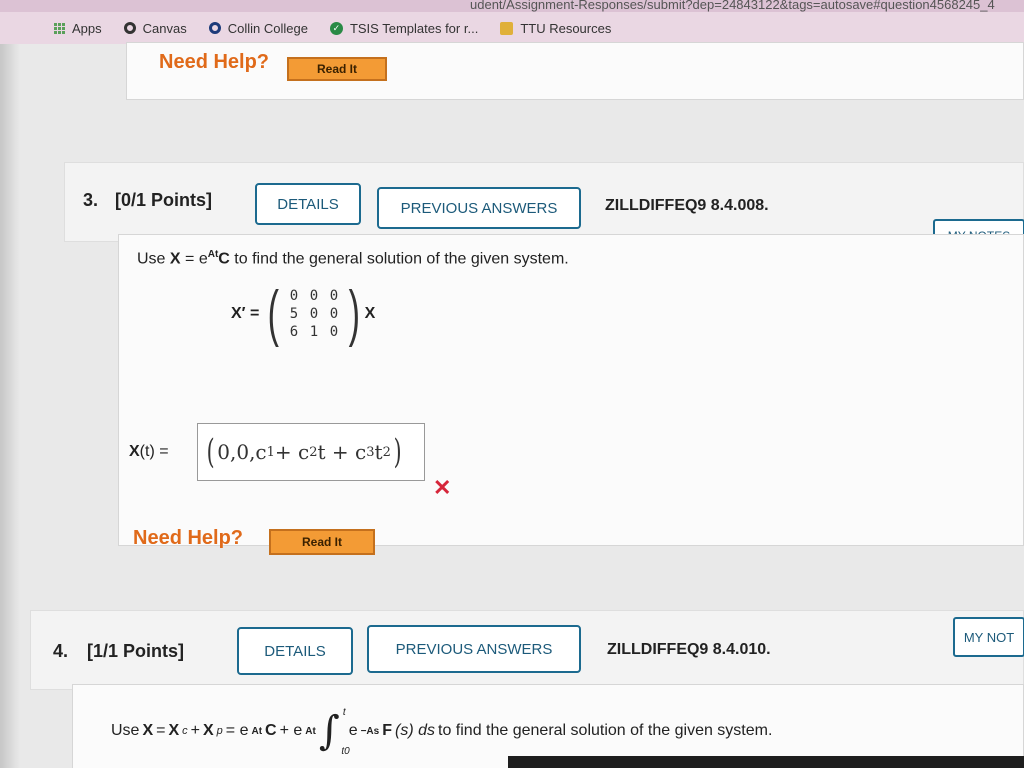  Describe the element at coordinates (294, 314) in the screenshot. I see `matrix-cell: 5` at that location.